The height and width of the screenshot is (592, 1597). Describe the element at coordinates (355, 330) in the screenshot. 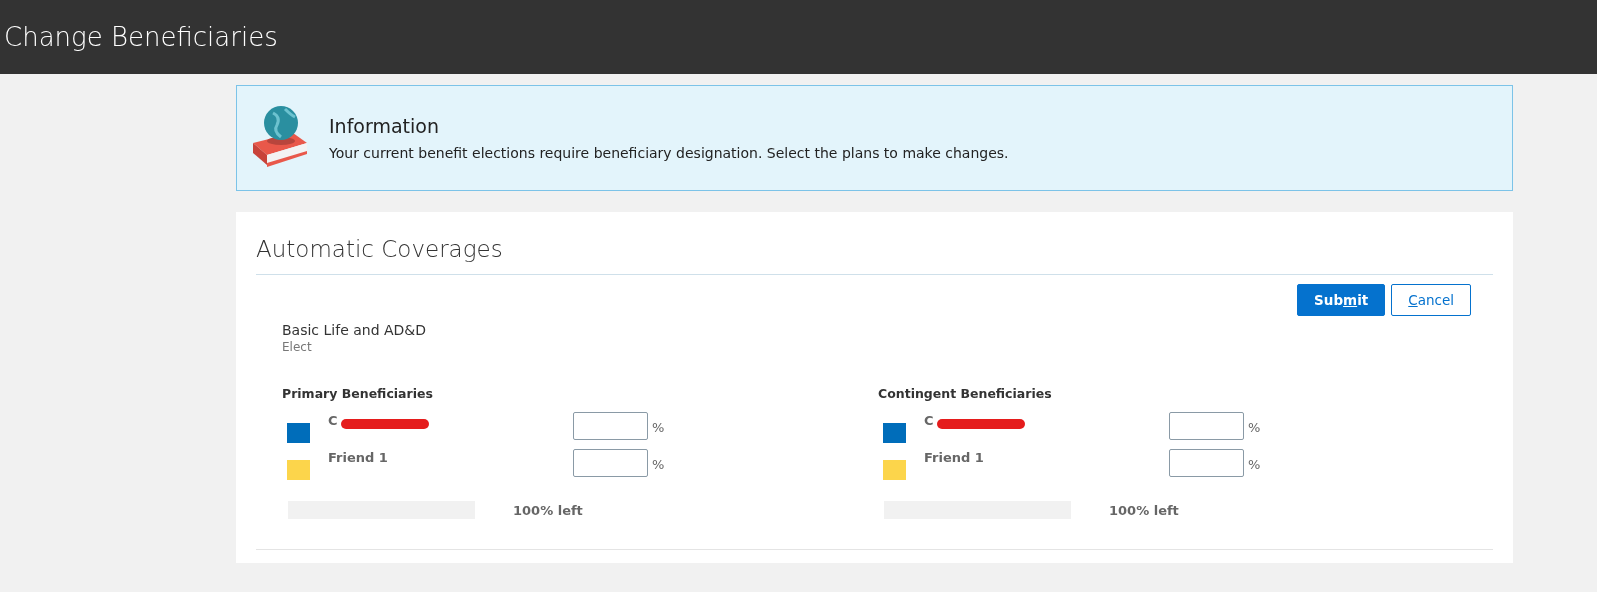

I see `plan-name: Basic Life and AD&D` at that location.